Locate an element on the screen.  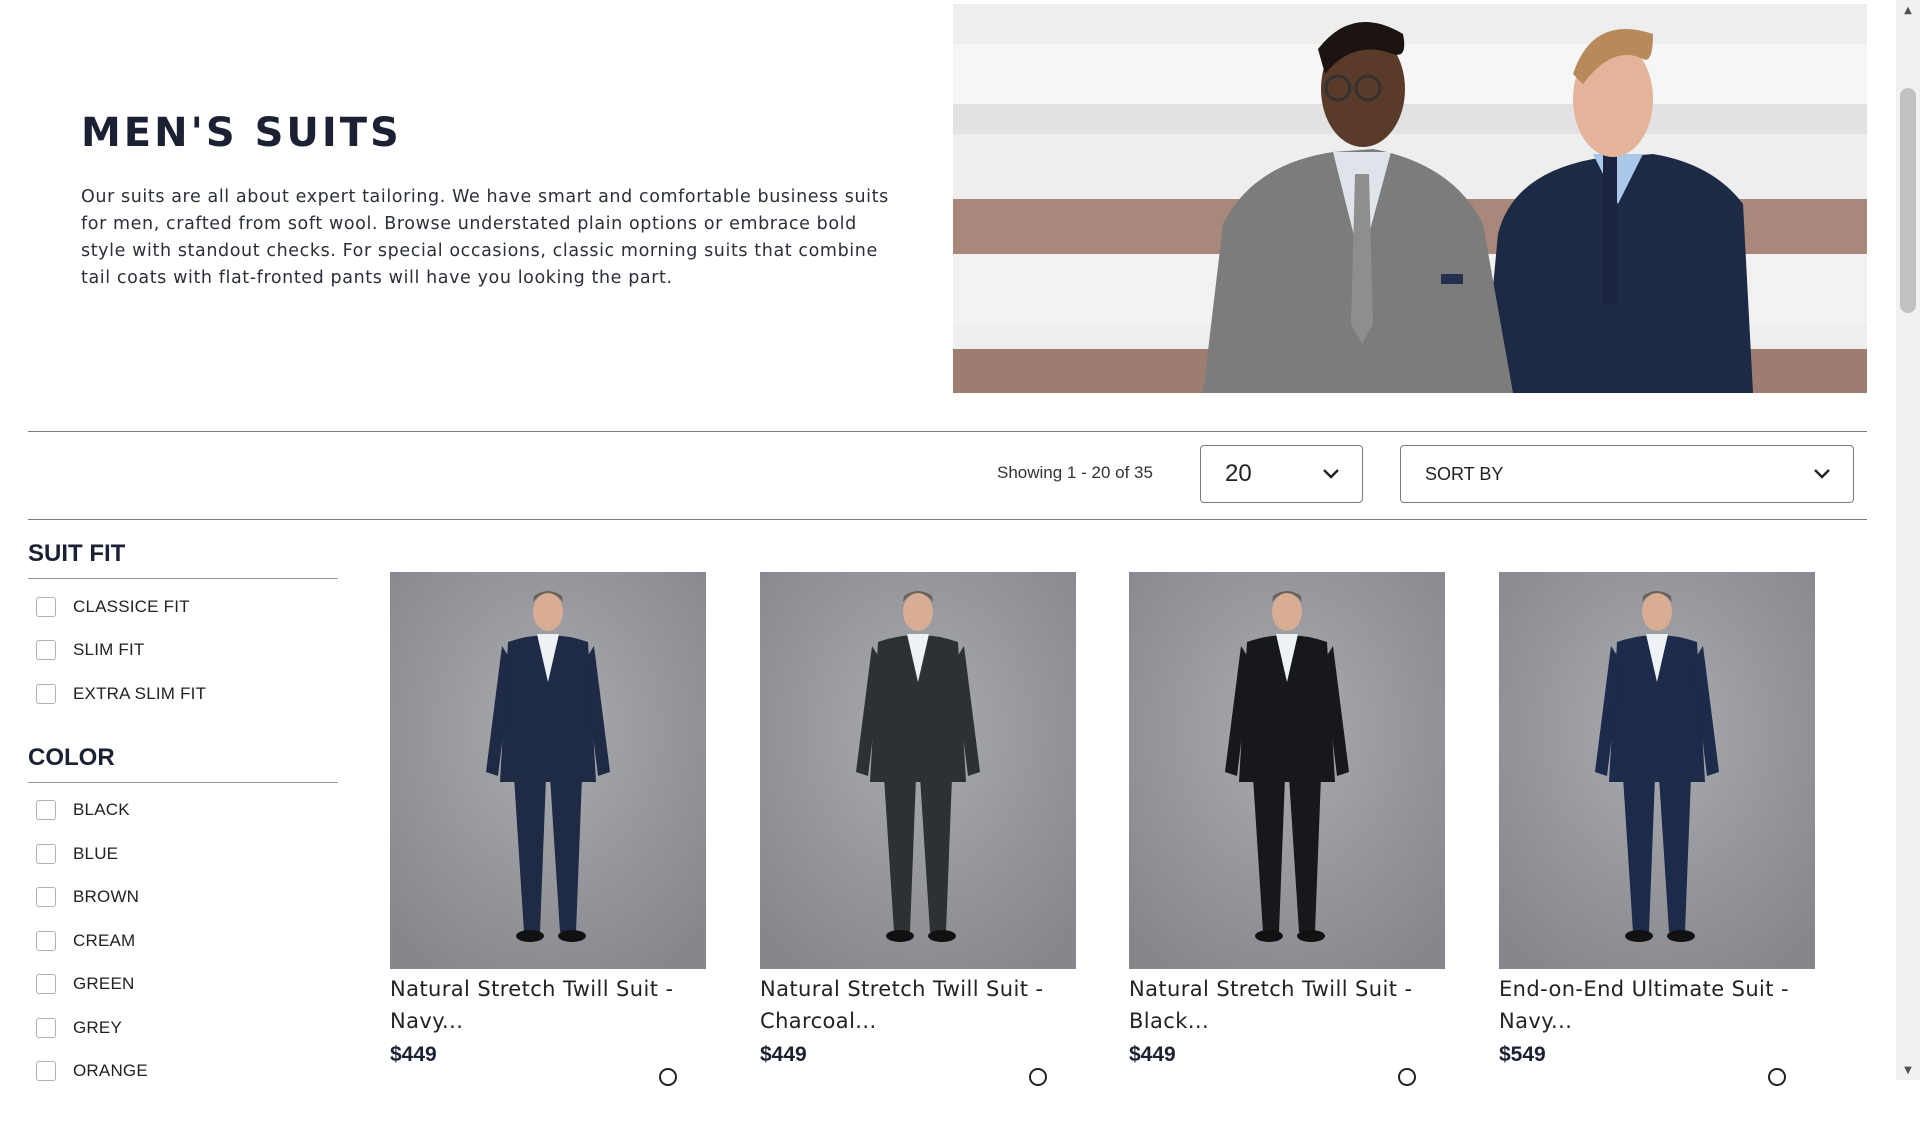
filter-title-suit-fit: SUIT FIT is located at coordinates (183, 559).